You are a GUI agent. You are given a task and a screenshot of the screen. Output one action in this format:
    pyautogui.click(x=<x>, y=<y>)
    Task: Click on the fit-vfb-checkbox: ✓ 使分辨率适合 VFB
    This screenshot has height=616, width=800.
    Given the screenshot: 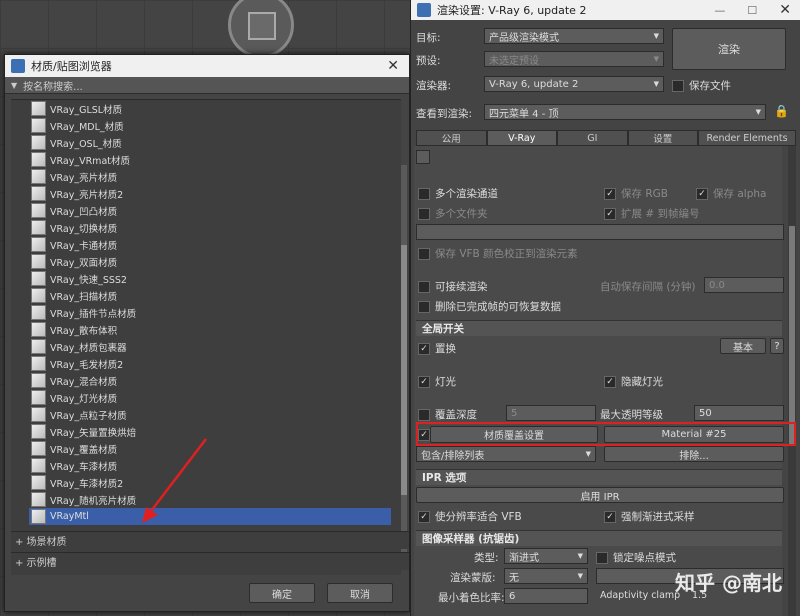 What is the action you would take?
    pyautogui.click(x=470, y=516)
    